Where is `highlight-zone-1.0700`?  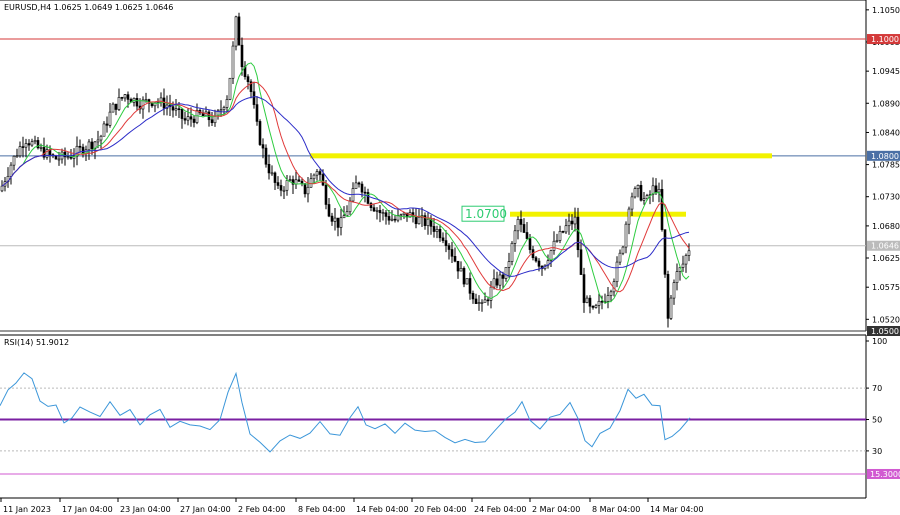 highlight-zone-1.0700 is located at coordinates (598, 214).